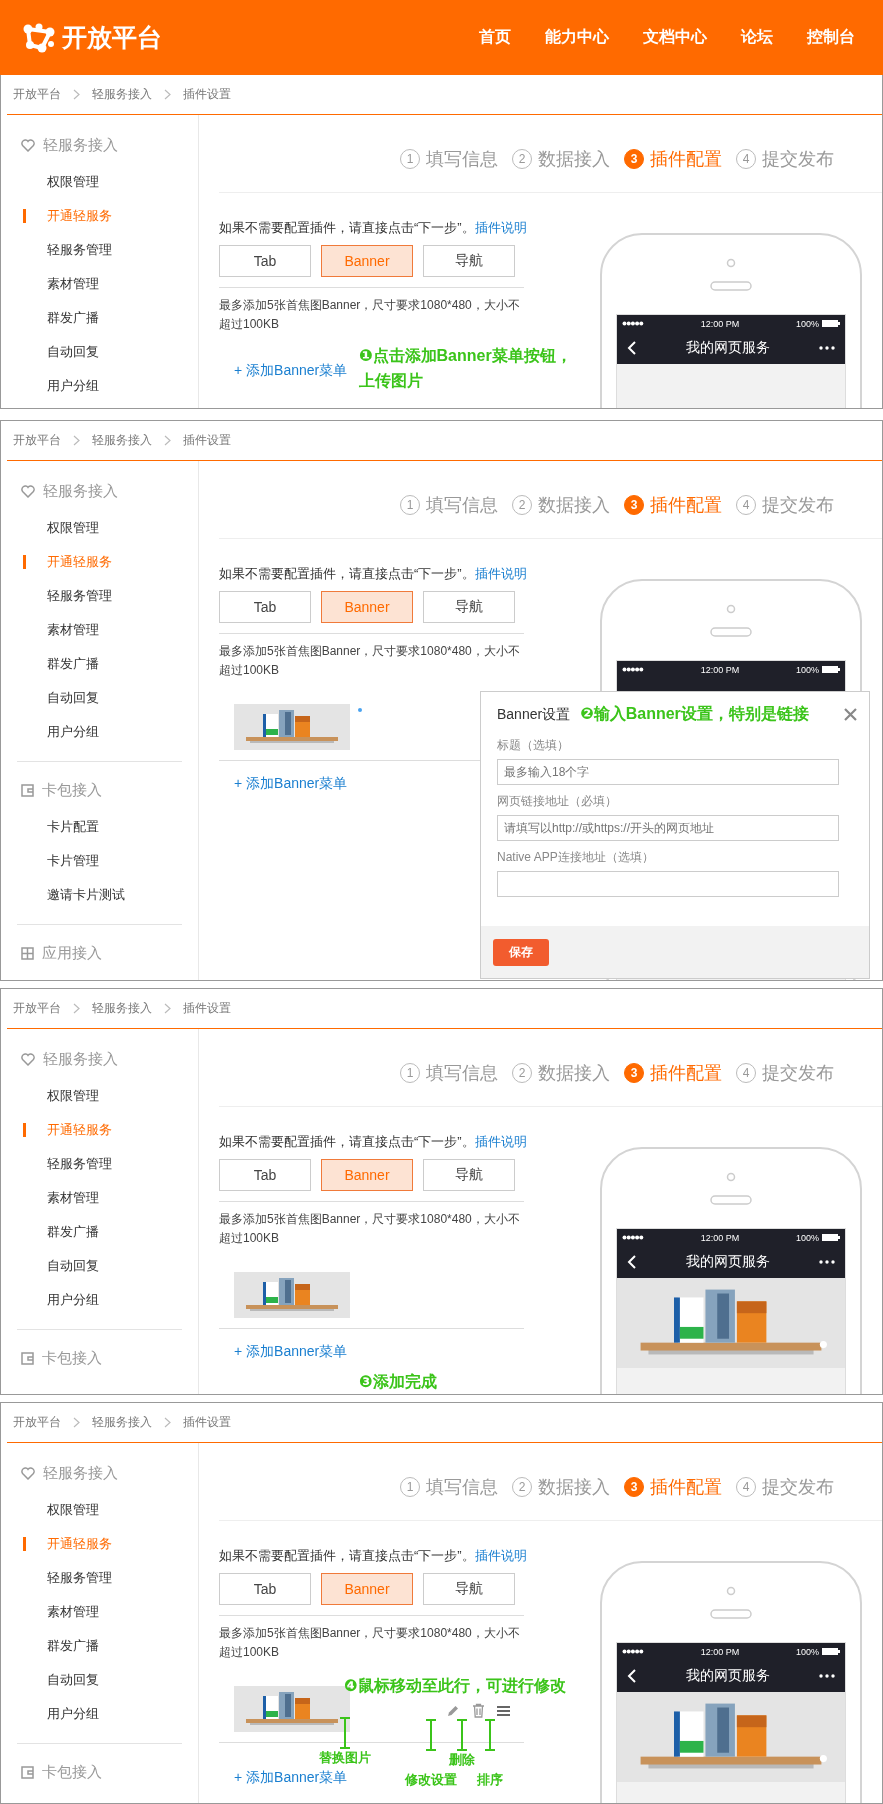  I want to click on field-label: 标题（选填）, so click(533, 745).